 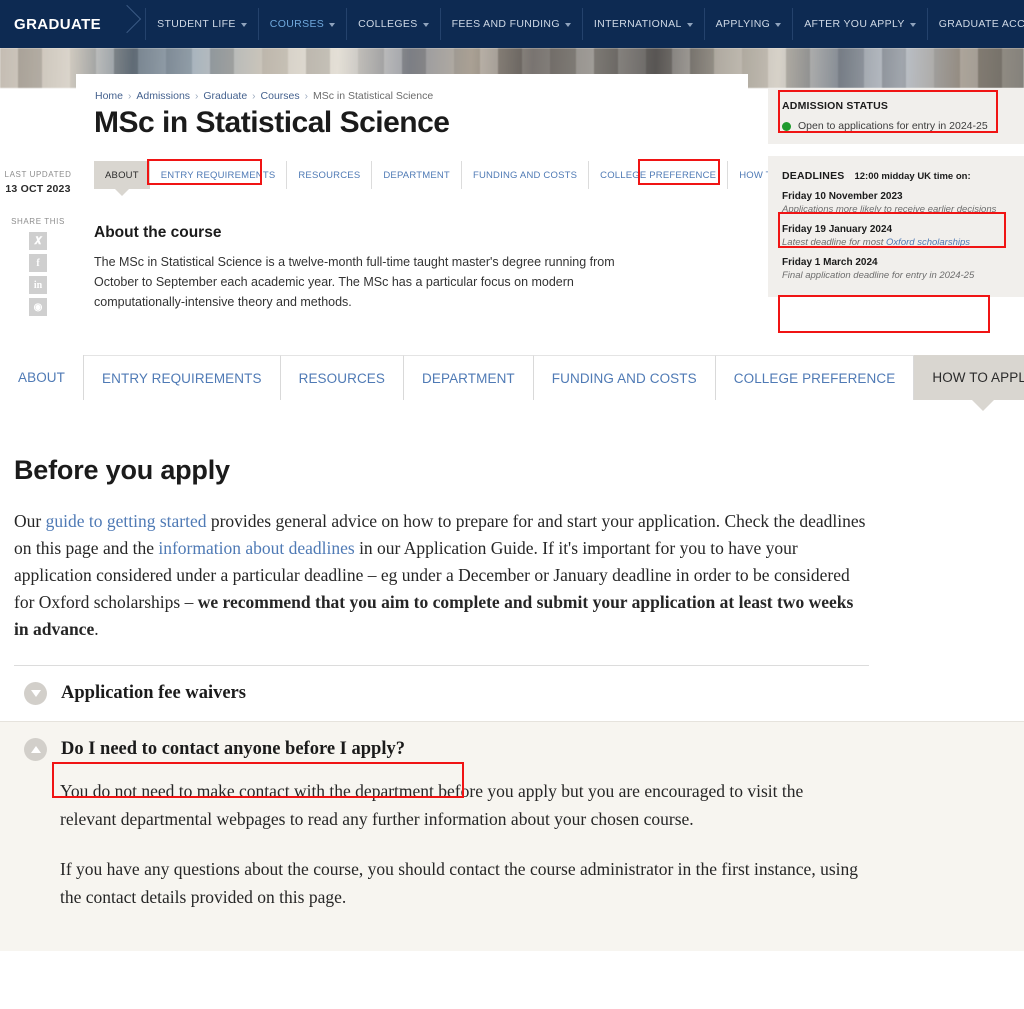 What do you see at coordinates (256, 548) in the screenshot?
I see `information-about-deadlines-link: information about deadlines` at bounding box center [256, 548].